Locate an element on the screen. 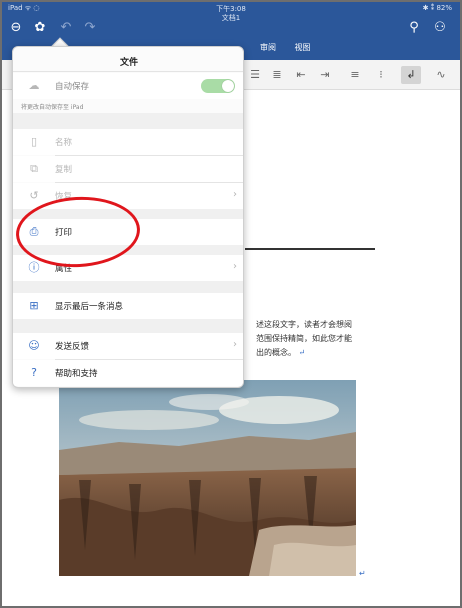 Image resolution: width=462 pixels, height=608 pixels. tab-view: 视图 is located at coordinates (303, 47).